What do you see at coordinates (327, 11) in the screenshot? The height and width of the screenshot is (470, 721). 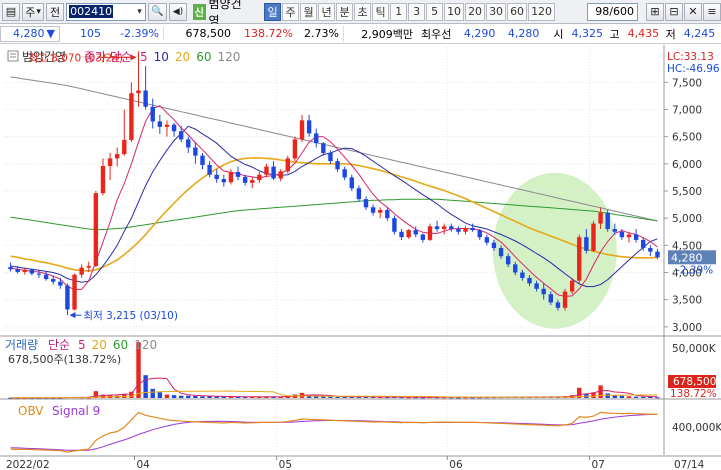 I see `period-tab-년: 년` at bounding box center [327, 11].